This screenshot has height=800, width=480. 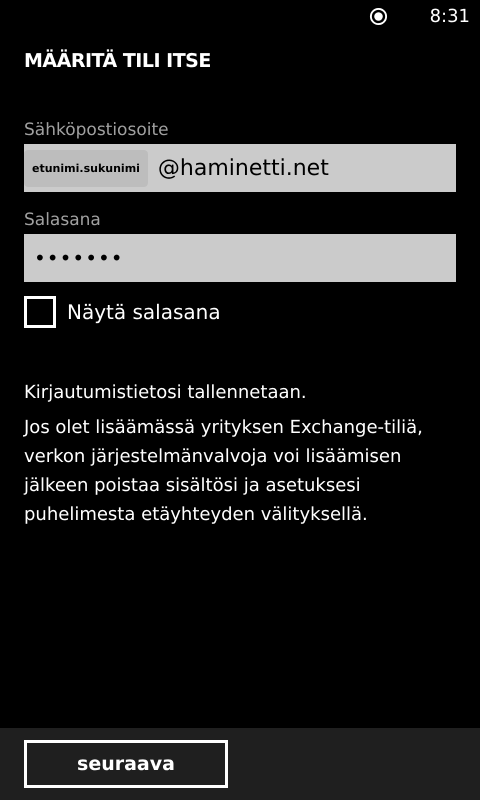 I want to click on redaction-label: etunimi.sukunimi, so click(x=86, y=168).